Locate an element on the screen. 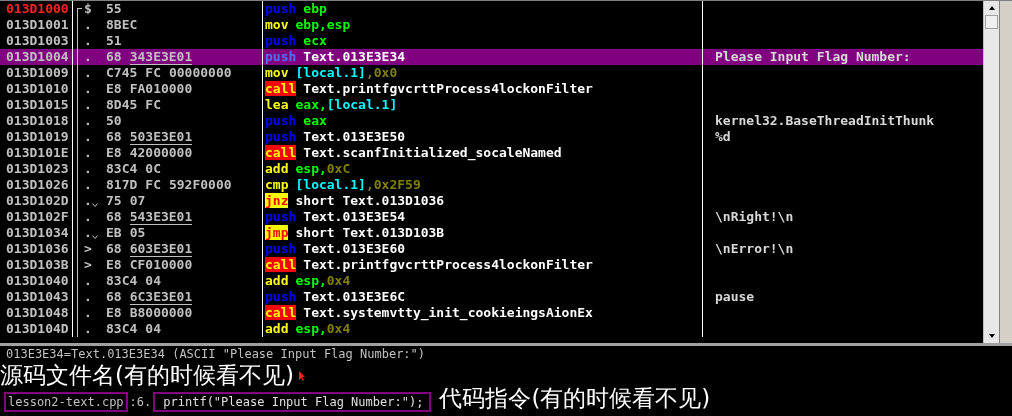  address-text: 013D1040 is located at coordinates (37, 280).